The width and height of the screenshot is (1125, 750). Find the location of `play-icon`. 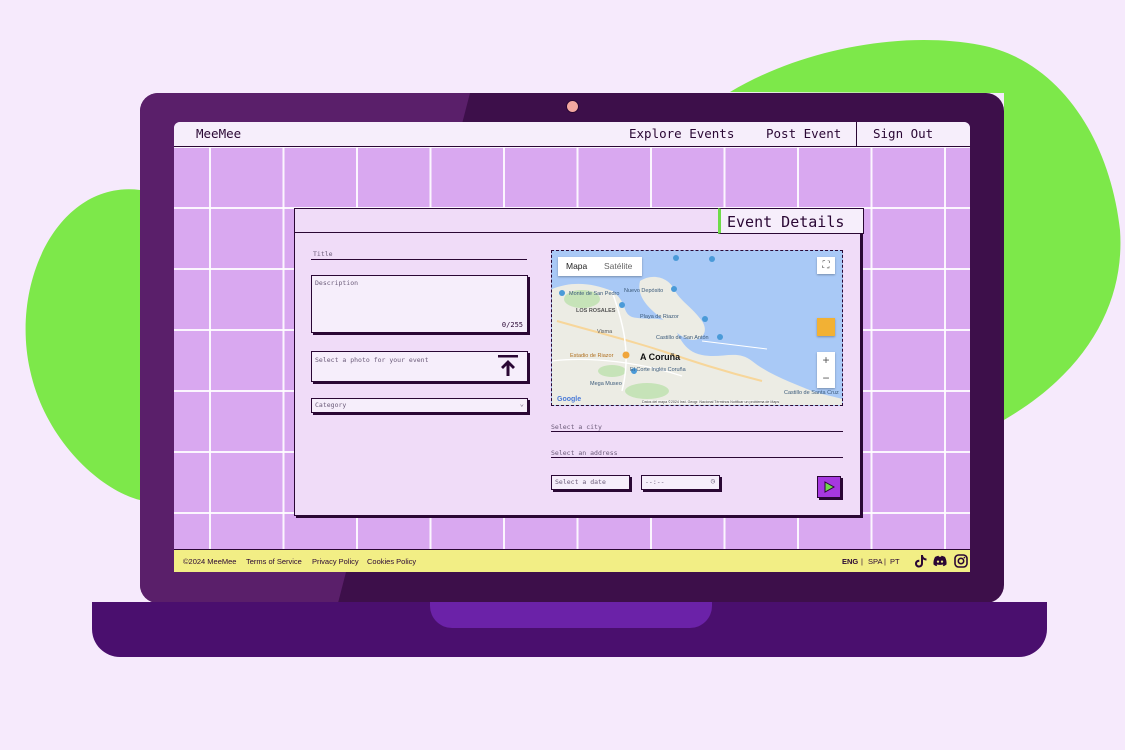

play-icon is located at coordinates (829, 487).